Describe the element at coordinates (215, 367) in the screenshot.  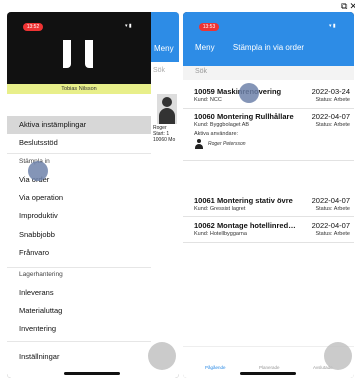
I see `tab-pagaende: Pågående` at that location.